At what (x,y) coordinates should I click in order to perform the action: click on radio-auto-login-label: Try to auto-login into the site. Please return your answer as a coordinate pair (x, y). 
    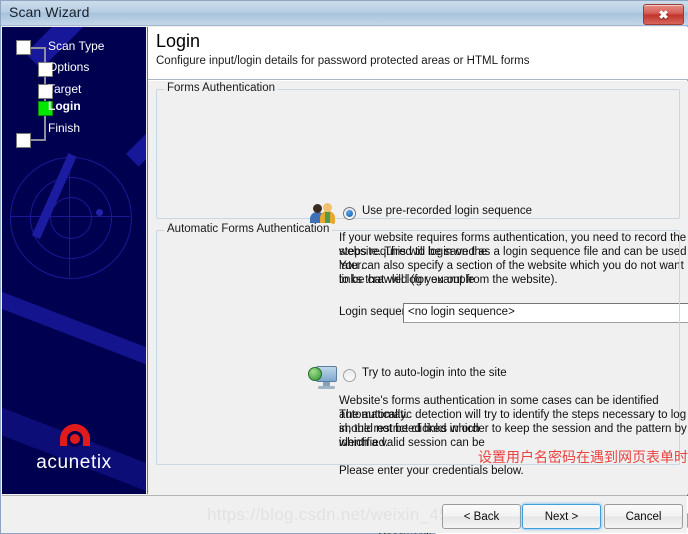
    Looking at the image, I should click on (434, 373).